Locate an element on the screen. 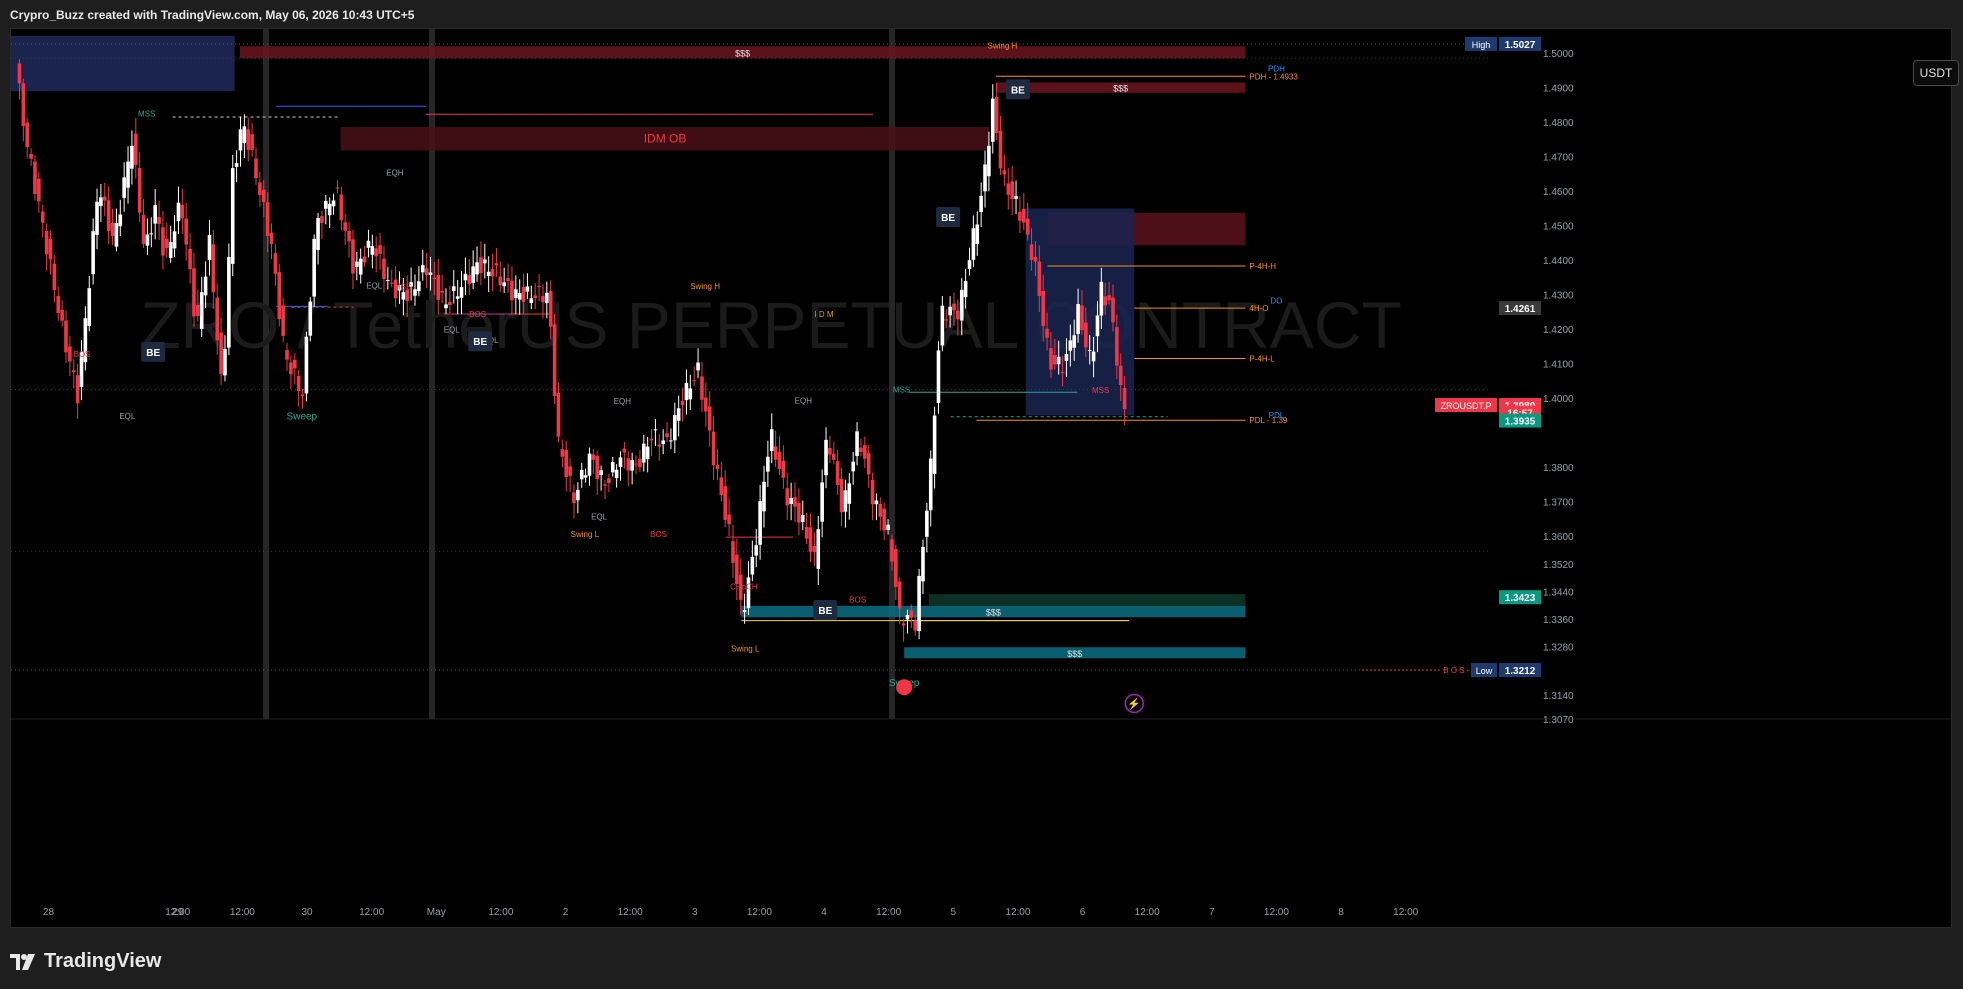  price-flag-label: ZROUSDT.P is located at coordinates (1465, 406).